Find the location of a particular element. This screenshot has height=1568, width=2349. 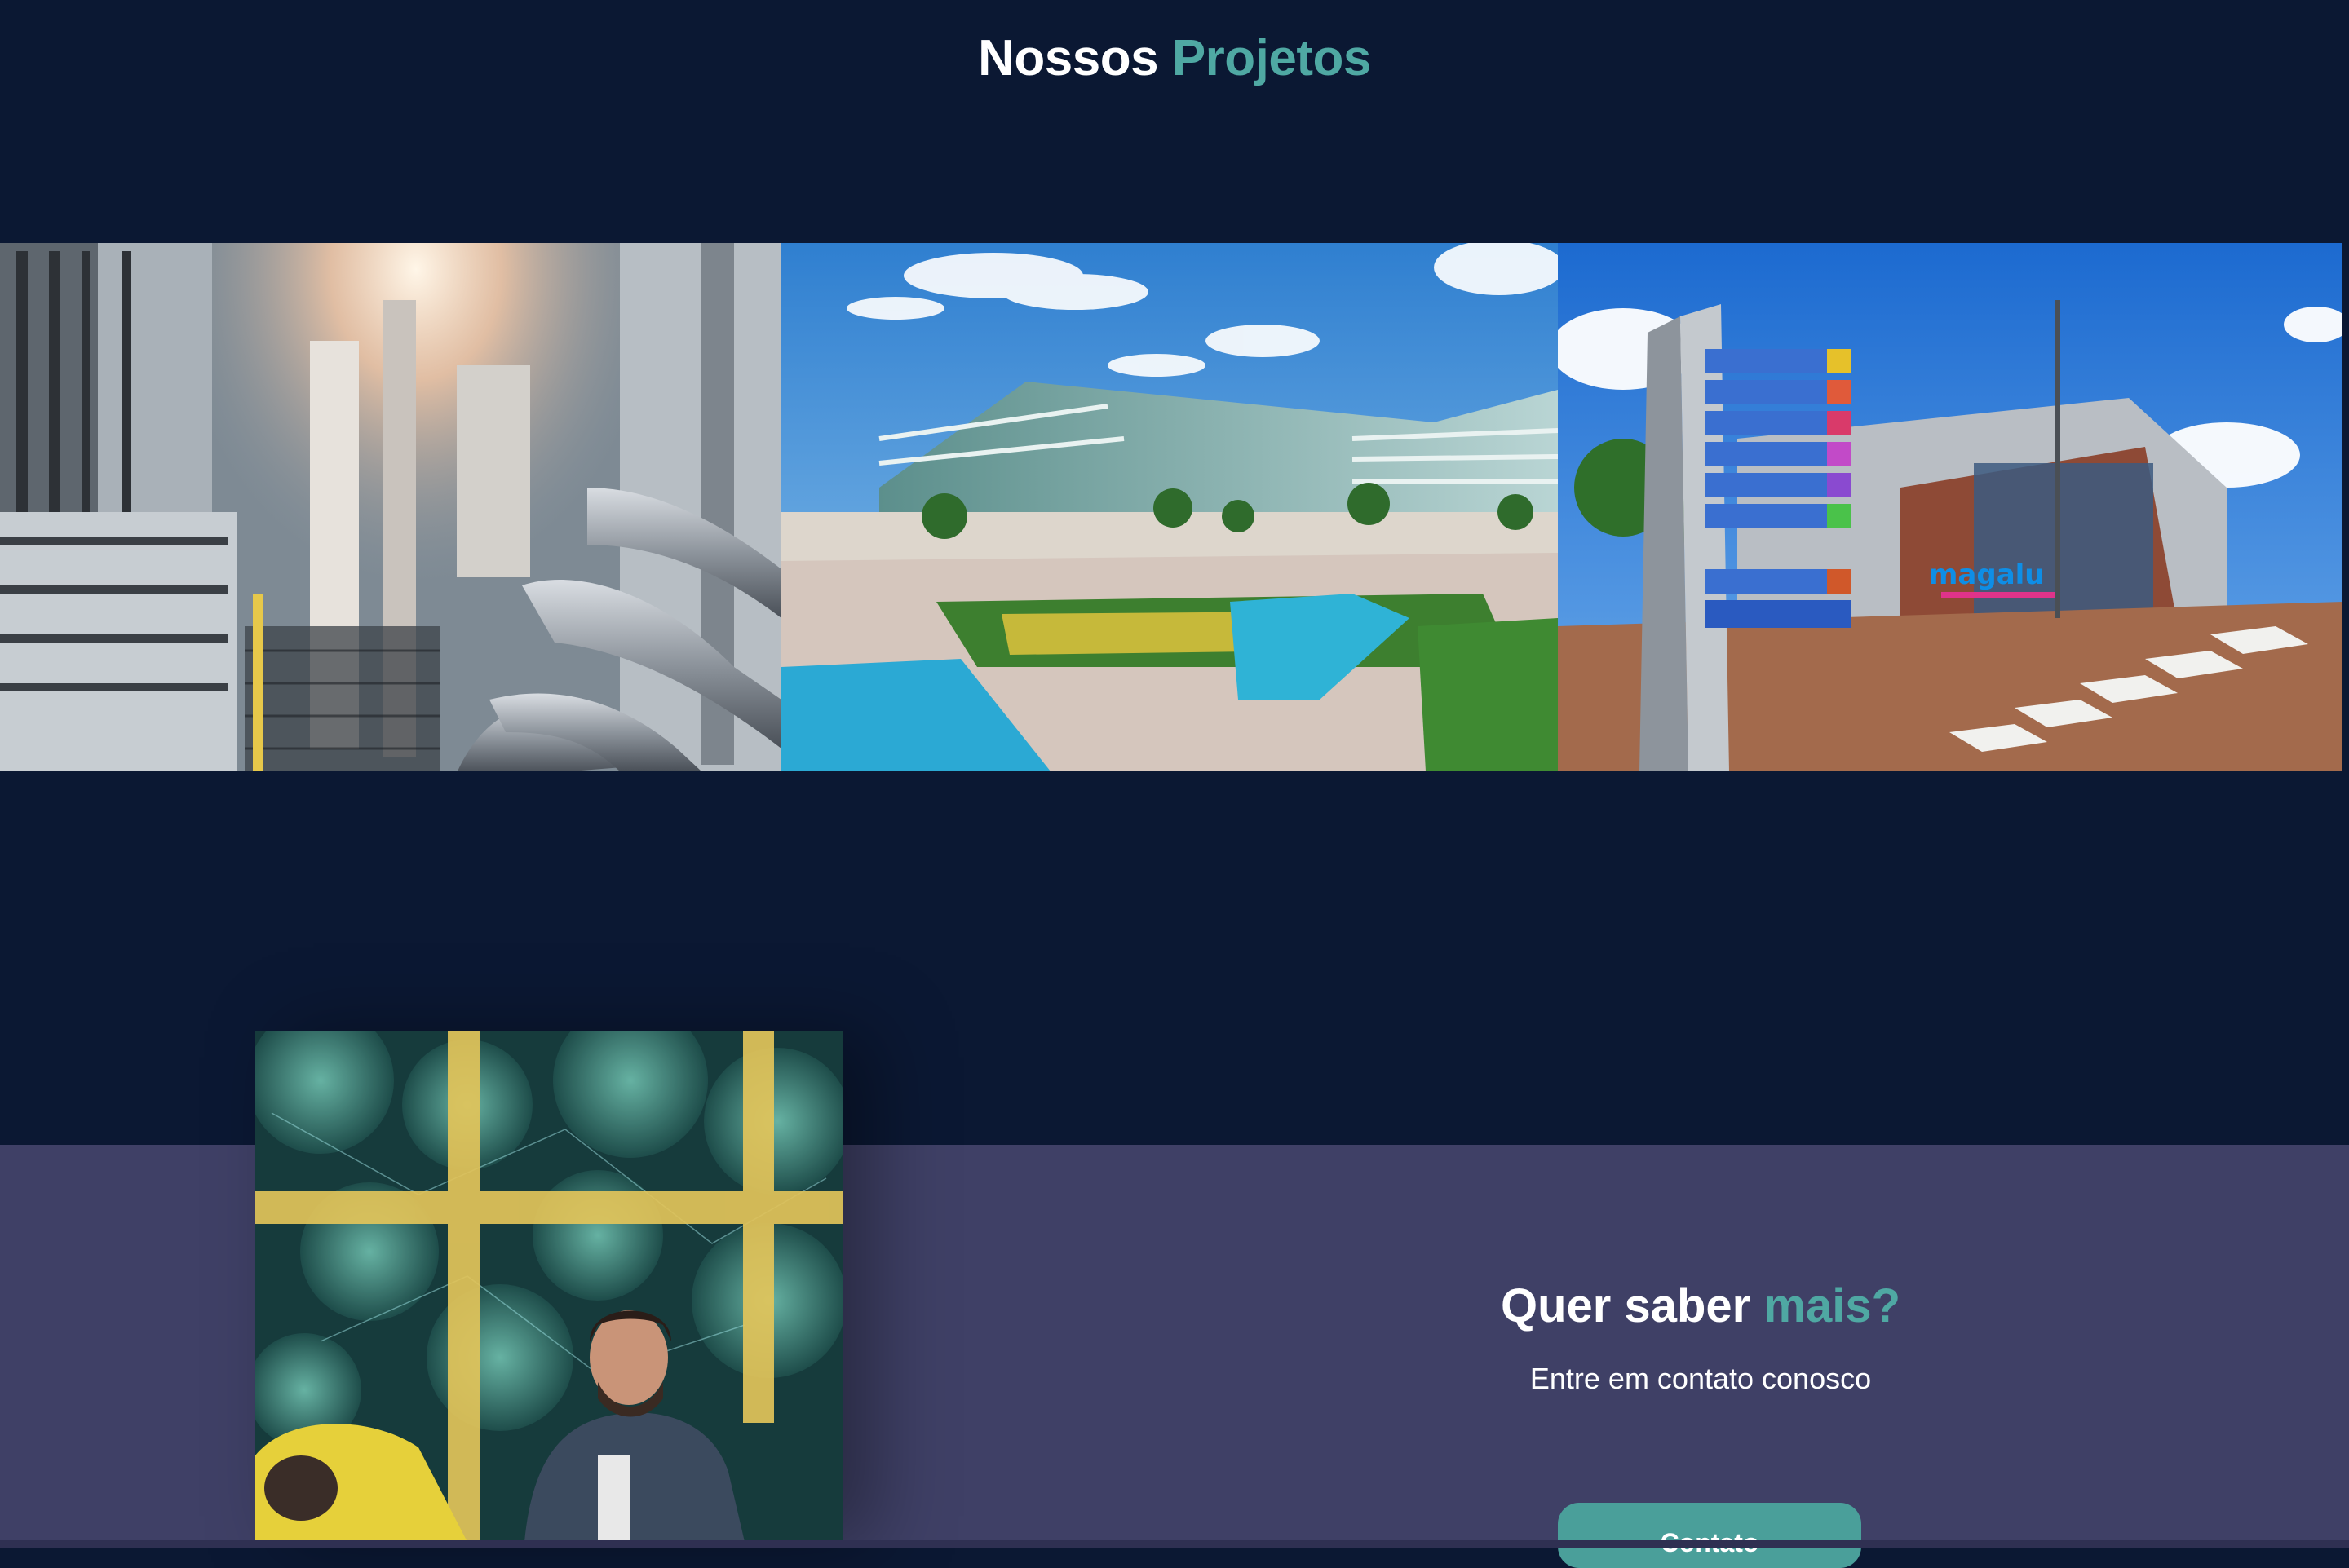

contact-title-word: Quer saber is located at coordinates (1625, 1305).